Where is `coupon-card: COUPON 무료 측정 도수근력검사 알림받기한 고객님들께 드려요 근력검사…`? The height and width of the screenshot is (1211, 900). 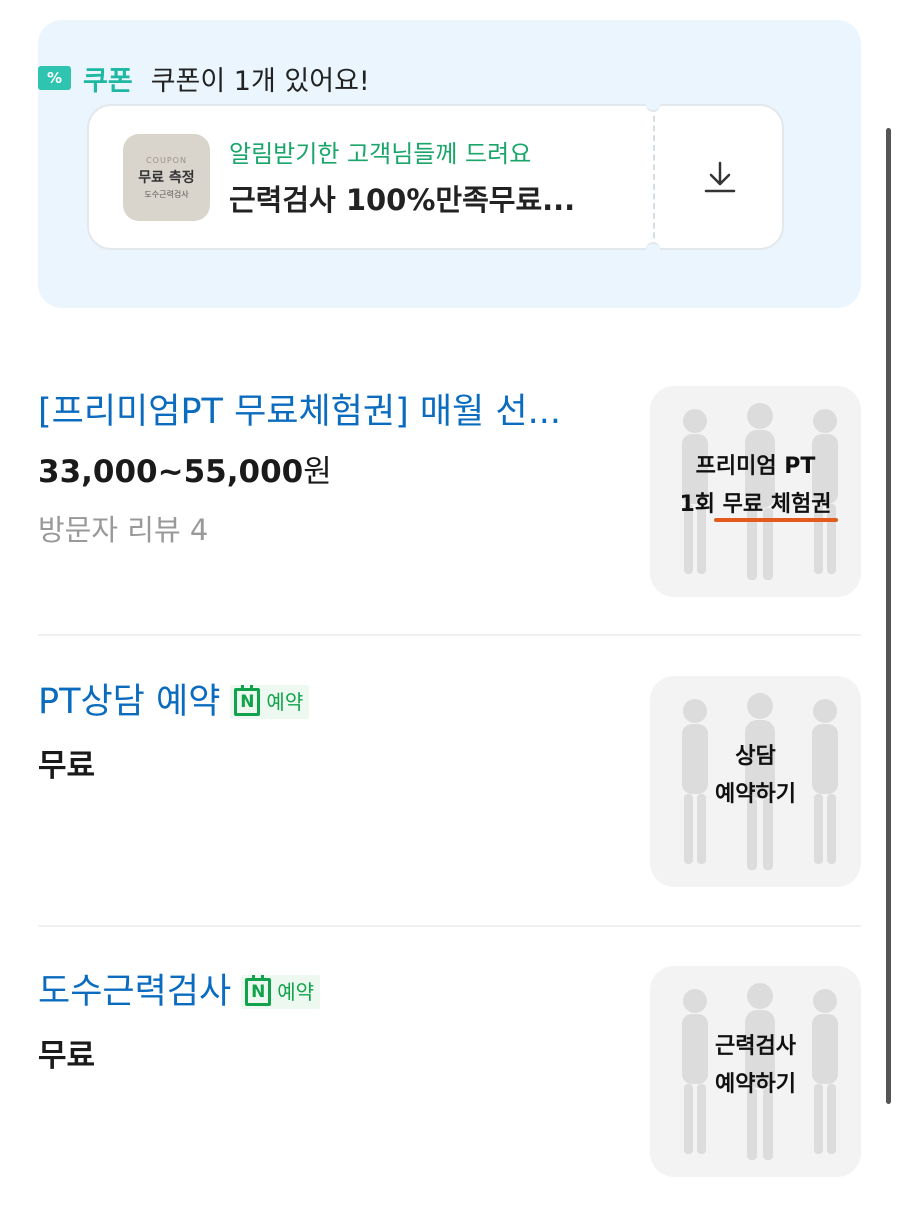 coupon-card: COUPON 무료 측정 도수근력검사 알림받기한 고객님들께 드려요 근력검사… is located at coordinates (435, 177).